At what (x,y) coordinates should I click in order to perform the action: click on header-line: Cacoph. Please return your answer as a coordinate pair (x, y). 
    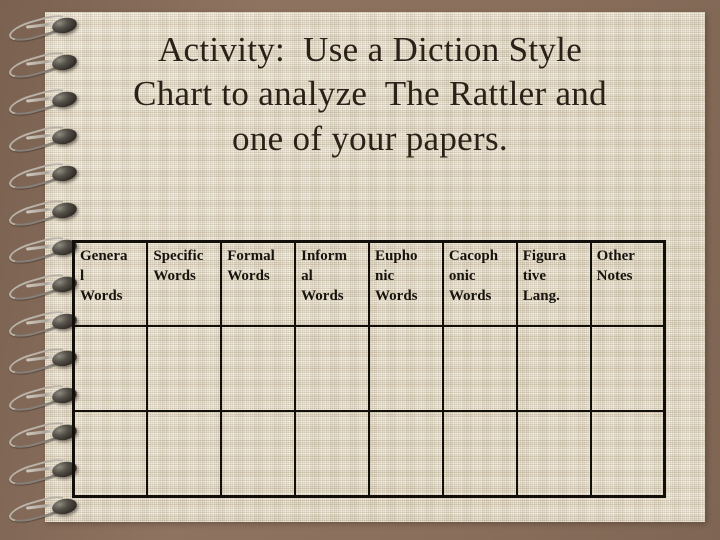
    Looking at the image, I should click on (473, 256).